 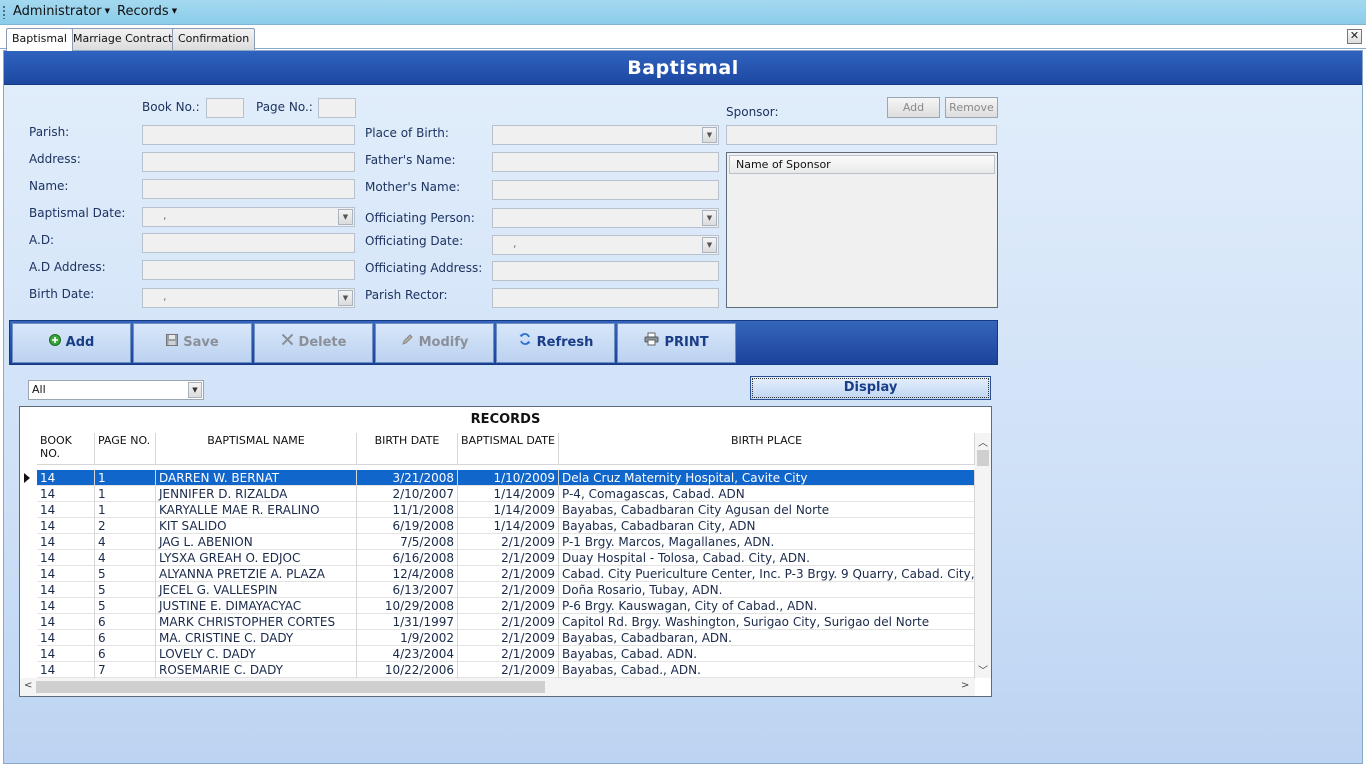 I want to click on cell-baptismal-date: 1/10/2009, so click(x=508, y=478).